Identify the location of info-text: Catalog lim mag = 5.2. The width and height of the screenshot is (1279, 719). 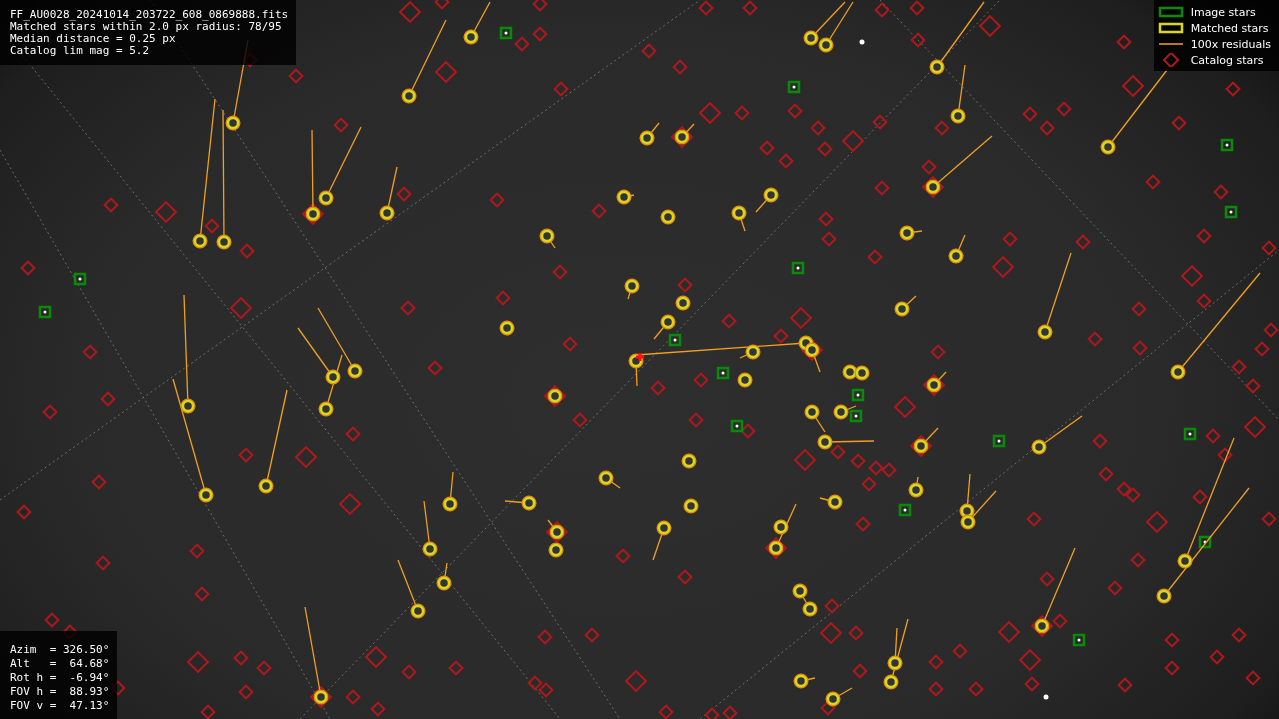
(80, 51).